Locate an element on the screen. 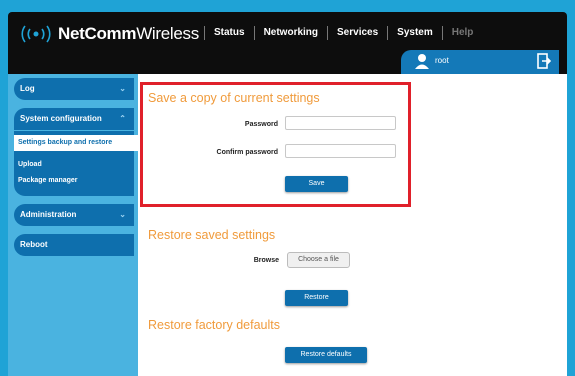 This screenshot has width=575, height=376. browse-label: Browse is located at coordinates (266, 260).